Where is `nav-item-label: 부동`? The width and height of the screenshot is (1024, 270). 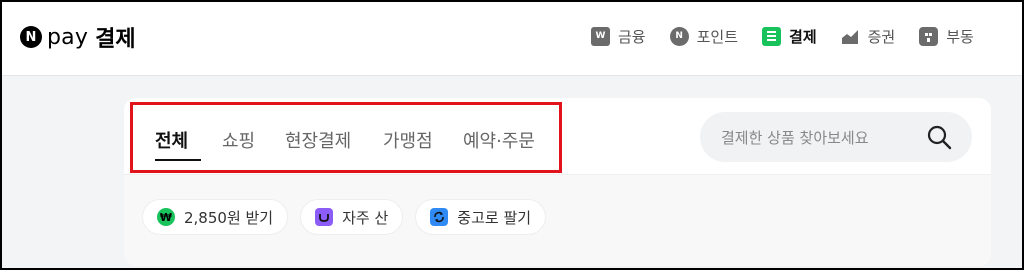 nav-item-label: 부동 is located at coordinates (960, 36).